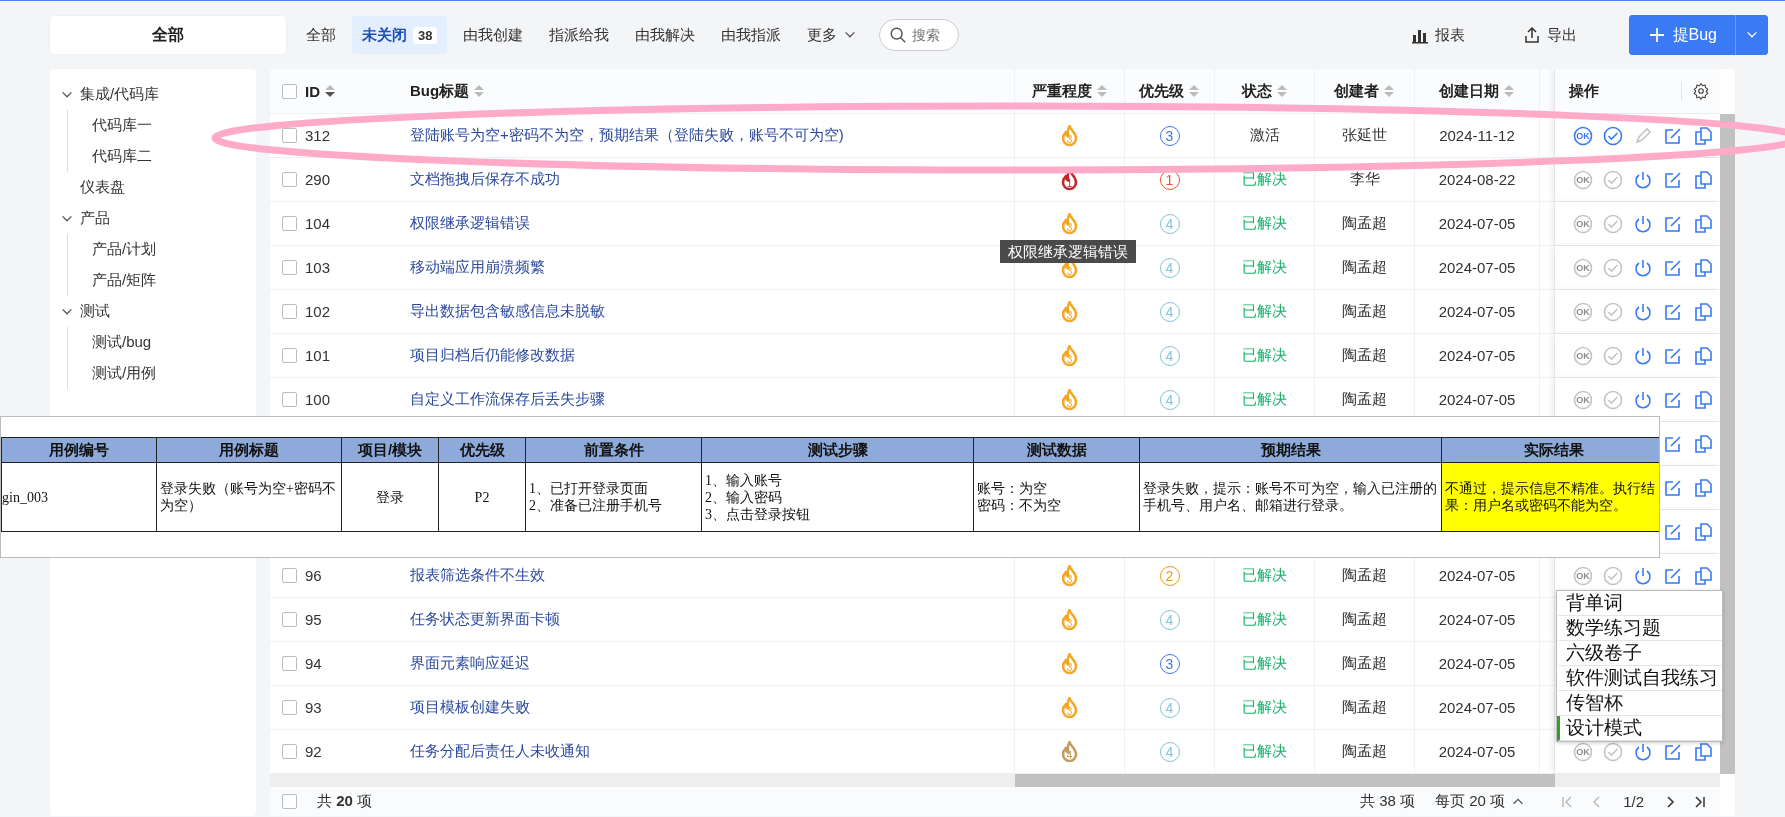 This screenshot has height=817, width=1785. I want to click on bug-title-link: 移动端应用崩溃频繁, so click(477, 267).